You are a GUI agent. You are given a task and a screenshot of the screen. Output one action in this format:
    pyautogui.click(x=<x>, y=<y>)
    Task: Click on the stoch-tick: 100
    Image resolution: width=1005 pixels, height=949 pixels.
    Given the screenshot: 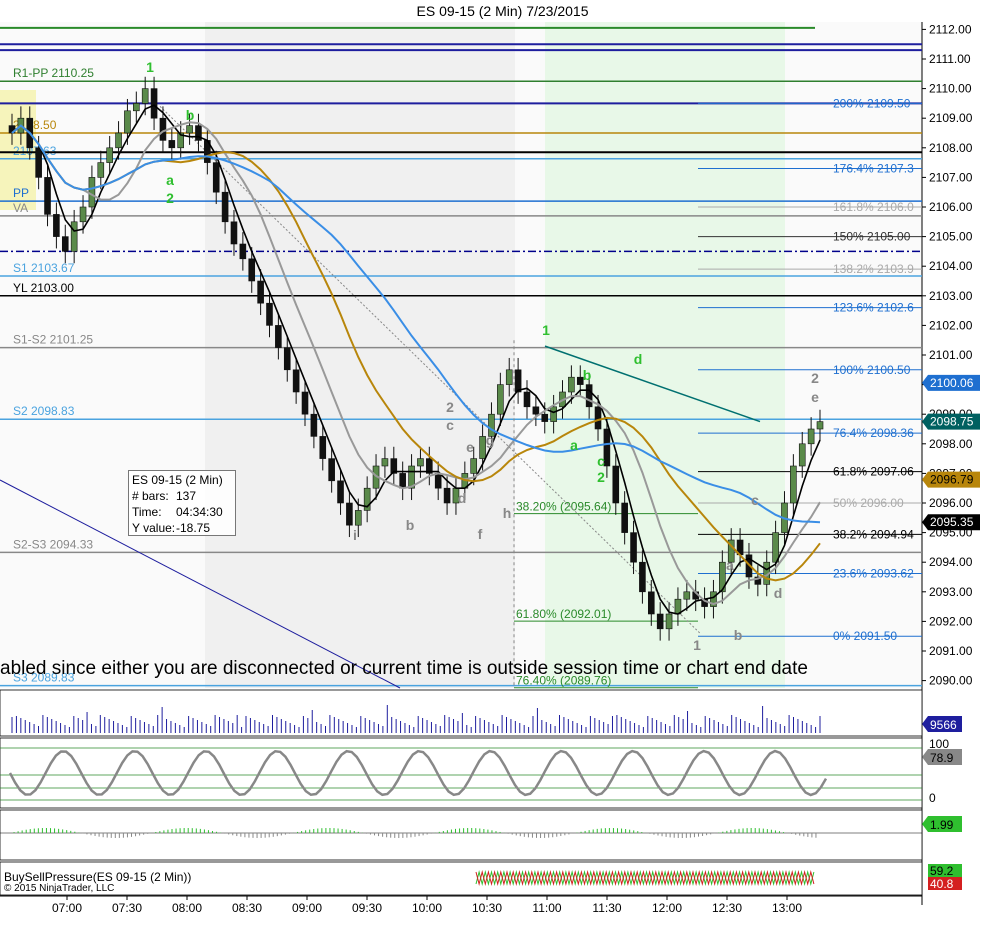 What is the action you would take?
    pyautogui.click(x=939, y=744)
    